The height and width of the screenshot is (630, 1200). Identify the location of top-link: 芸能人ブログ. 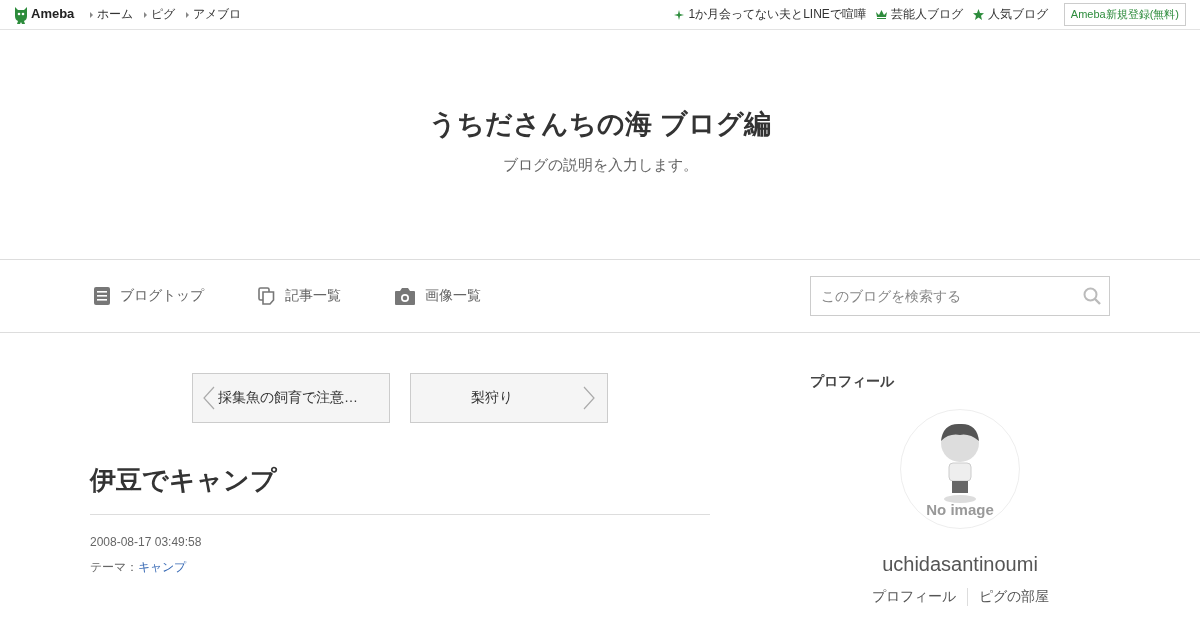
(926, 14).